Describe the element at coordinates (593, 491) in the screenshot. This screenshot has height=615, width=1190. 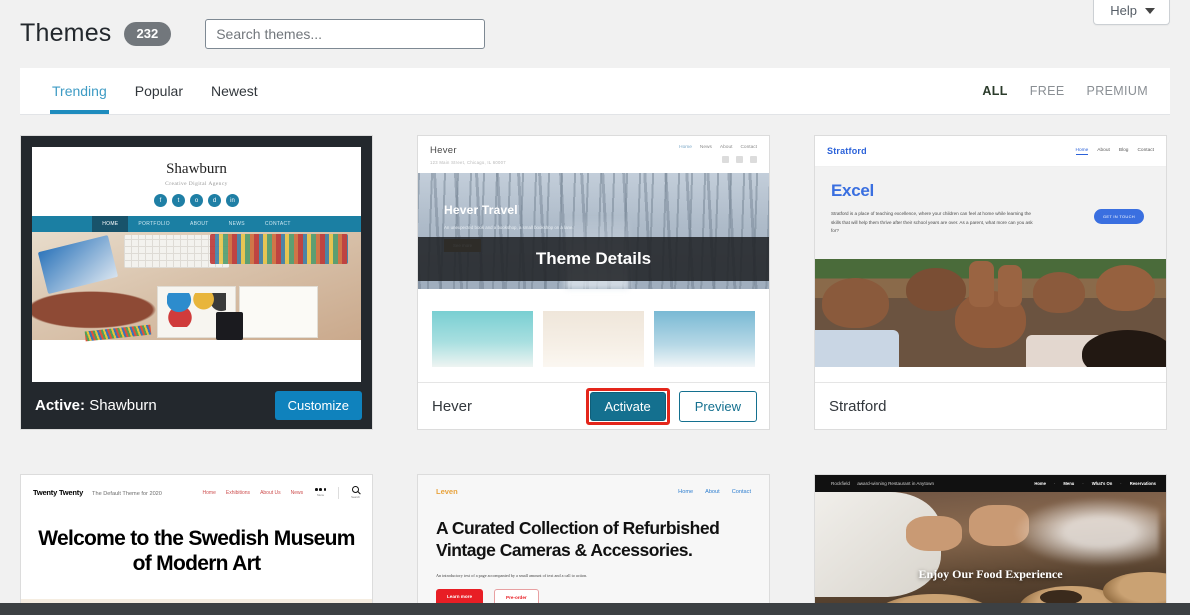
I see `leven-preview-header: Leven Home About Contact` at that location.